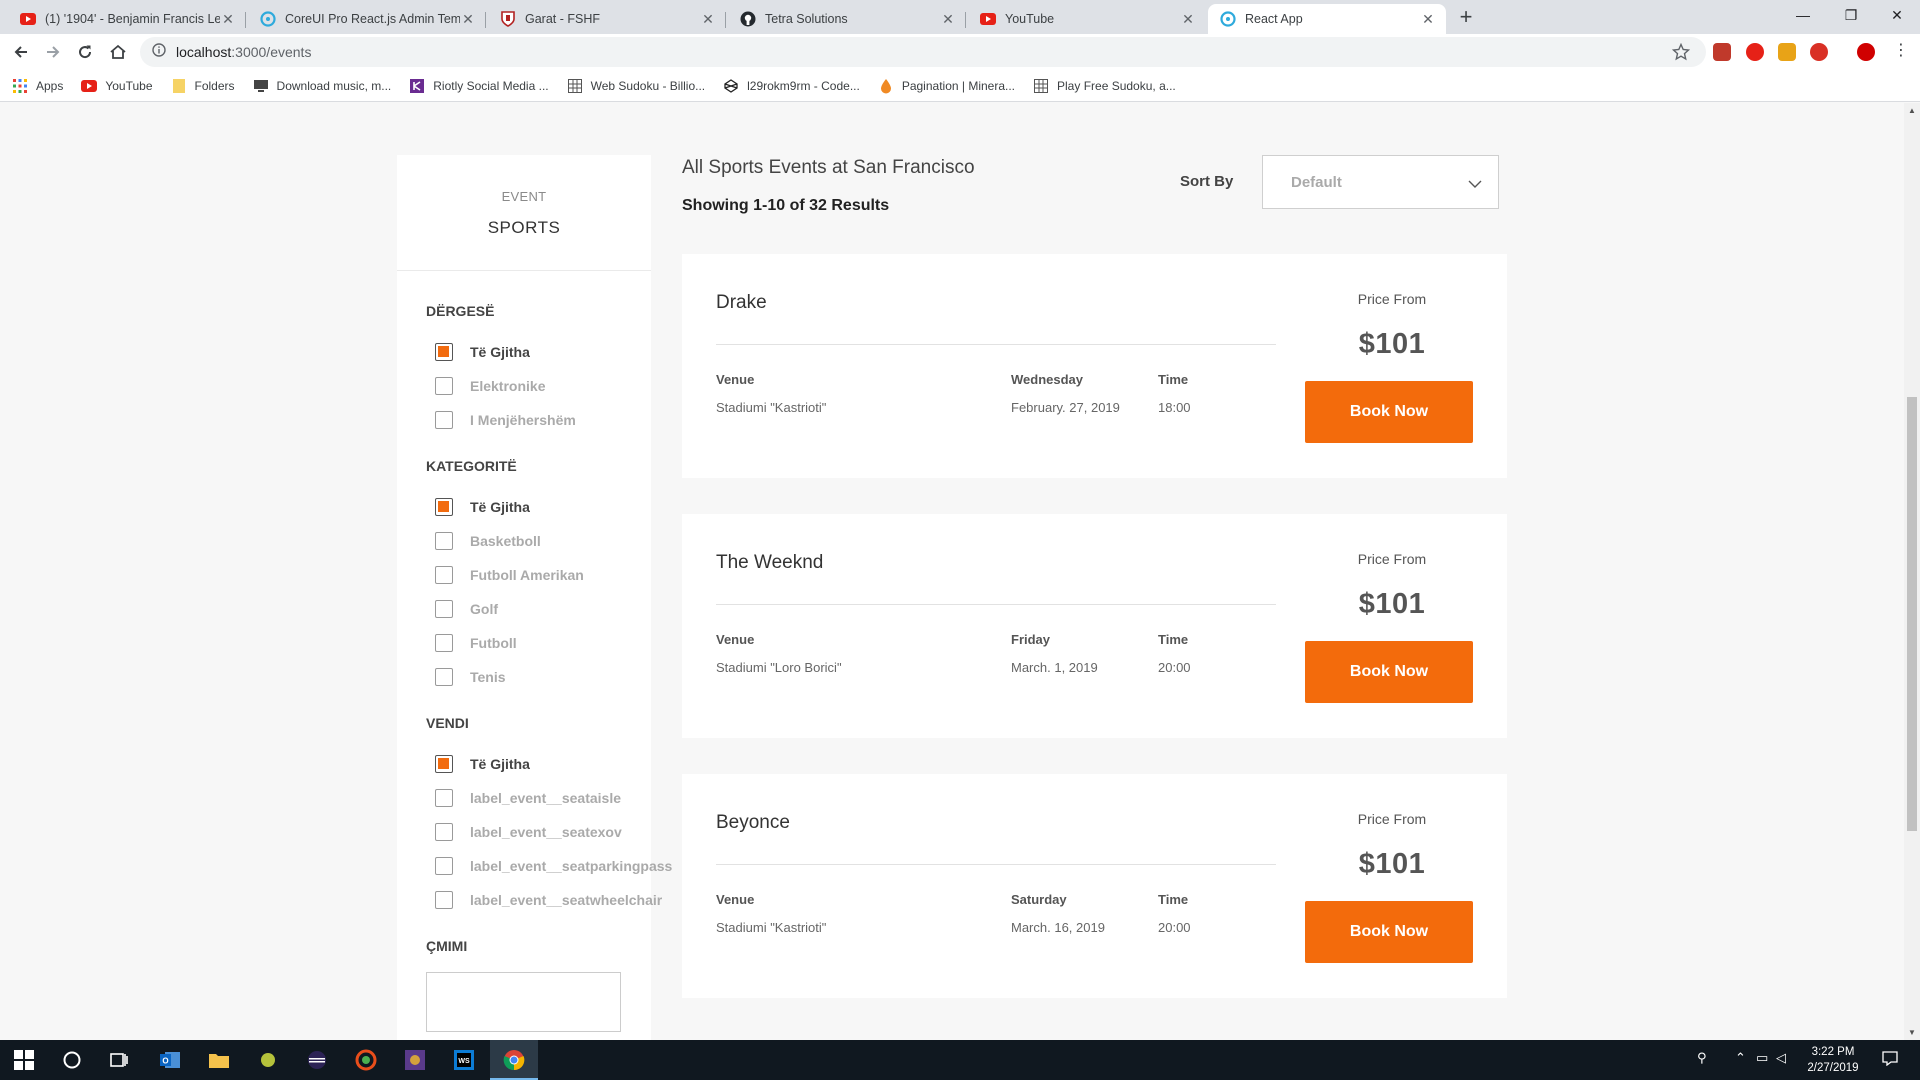  I want to click on eclipse-icon, so click(317, 1060).